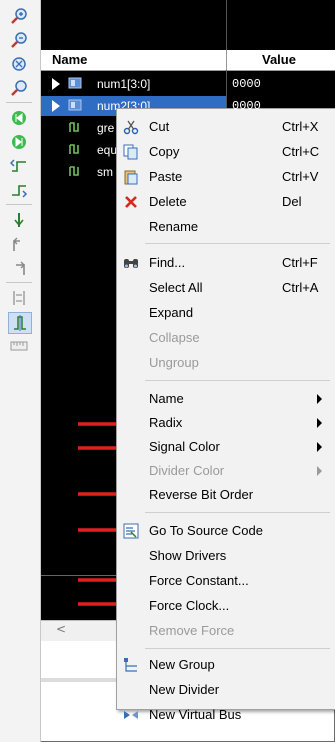 The height and width of the screenshot is (742, 335). I want to click on scroll-left-button: <, so click(61, 629).